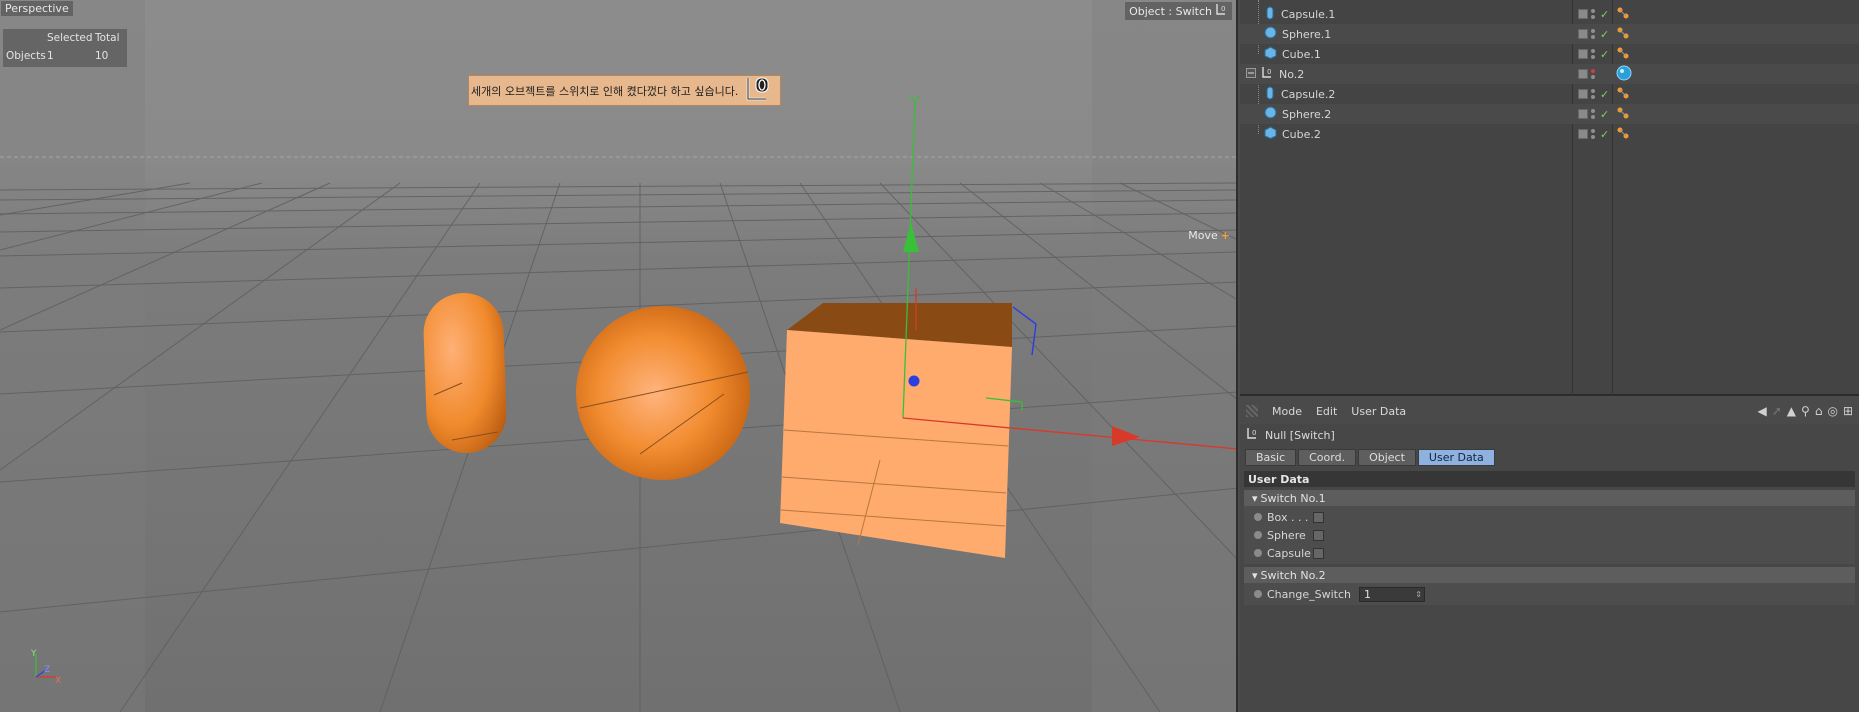 The height and width of the screenshot is (712, 1859). I want to click on tool-label: Move +, so click(1209, 235).